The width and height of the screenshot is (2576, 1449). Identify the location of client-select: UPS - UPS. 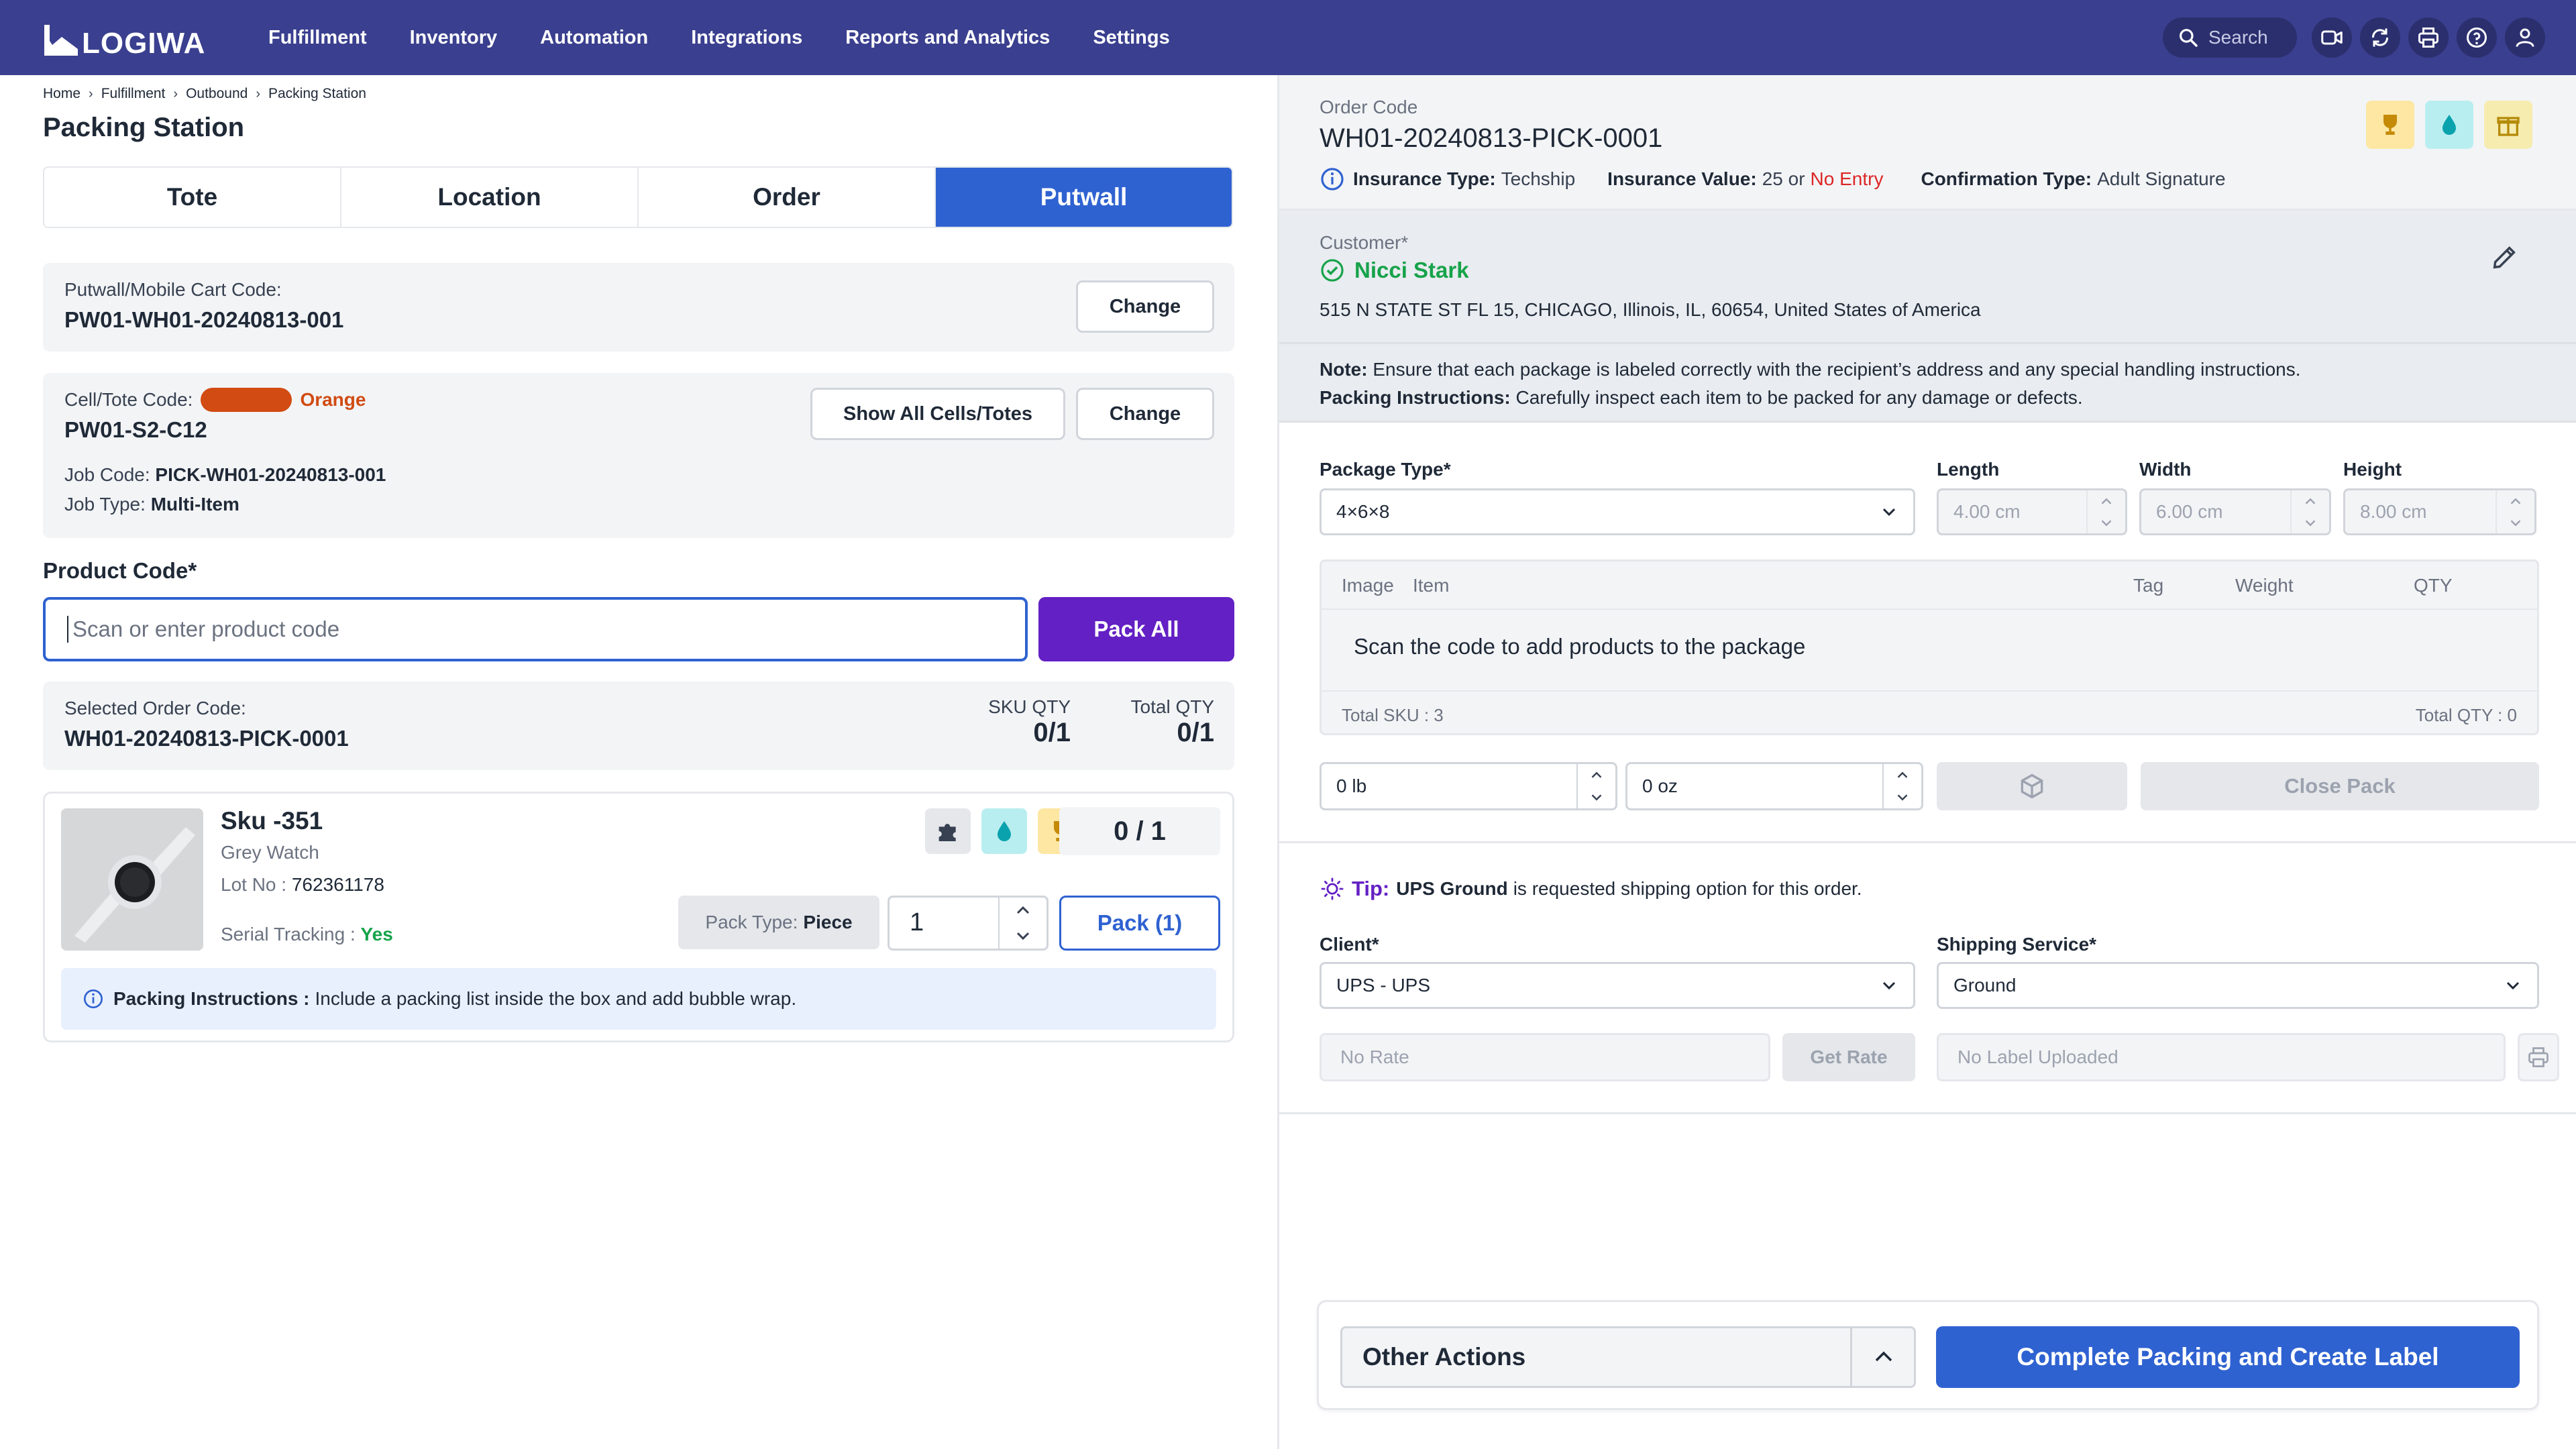
(1617, 985).